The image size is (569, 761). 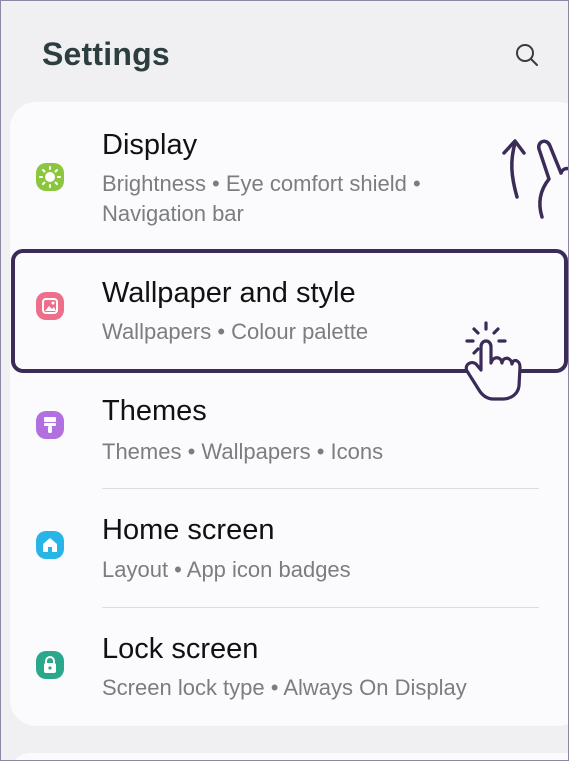 I want to click on item-subtitle: Themes • Wallpapers • Icons, so click(x=243, y=451).